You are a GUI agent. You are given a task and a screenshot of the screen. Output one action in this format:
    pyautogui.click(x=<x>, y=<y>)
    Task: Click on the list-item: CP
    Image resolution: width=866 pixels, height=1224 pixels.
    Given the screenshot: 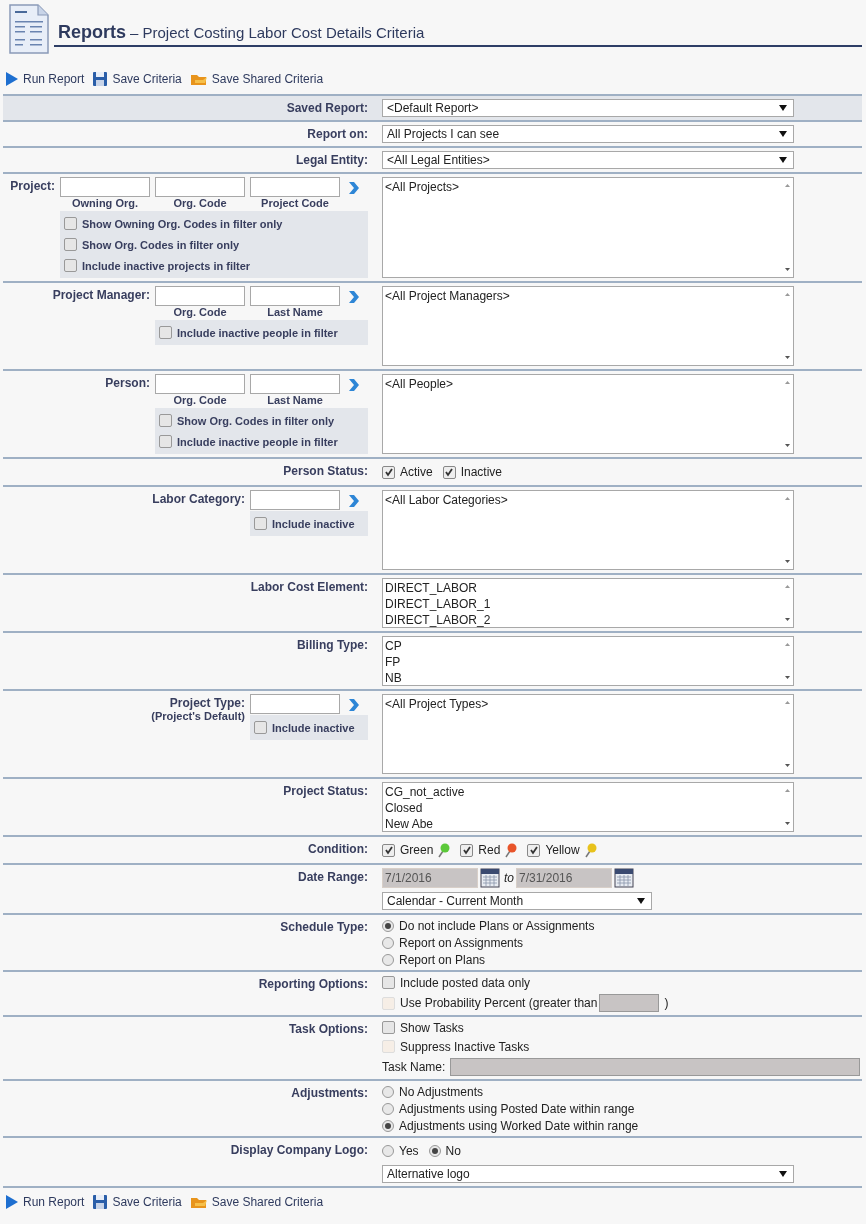 What is the action you would take?
    pyautogui.click(x=393, y=646)
    